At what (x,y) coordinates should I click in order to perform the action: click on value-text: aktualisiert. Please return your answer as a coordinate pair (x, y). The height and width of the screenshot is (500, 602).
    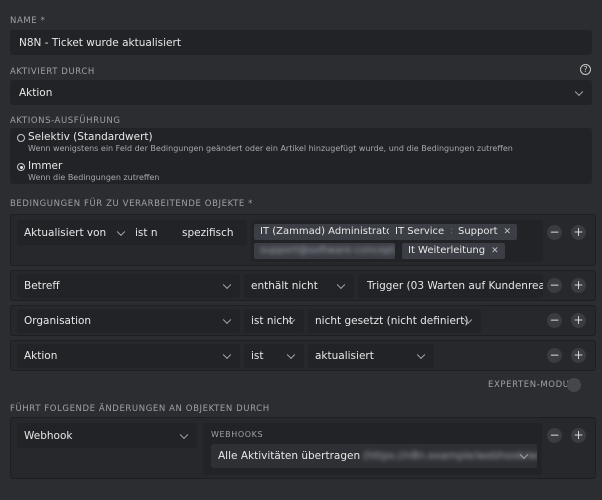
    Looking at the image, I should click on (344, 356).